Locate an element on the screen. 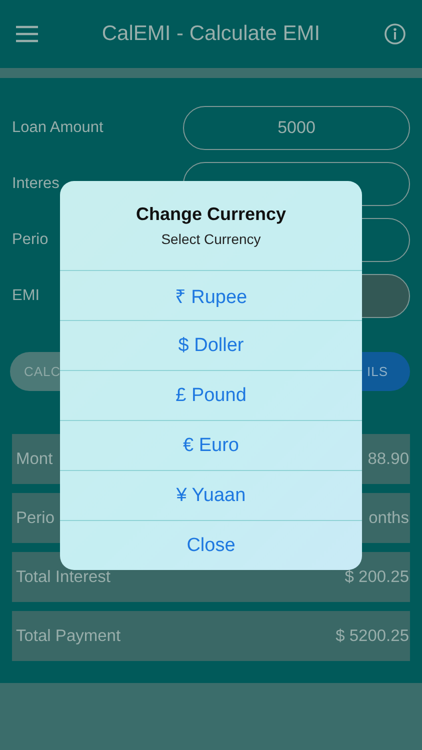 The width and height of the screenshot is (422, 750). result-value: $ 5200.25 is located at coordinates (372, 636).